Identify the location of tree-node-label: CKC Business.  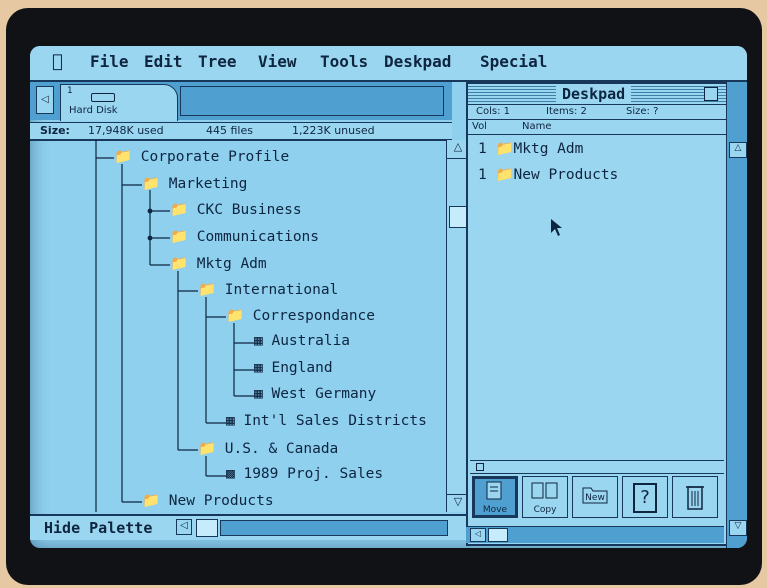
(249, 210).